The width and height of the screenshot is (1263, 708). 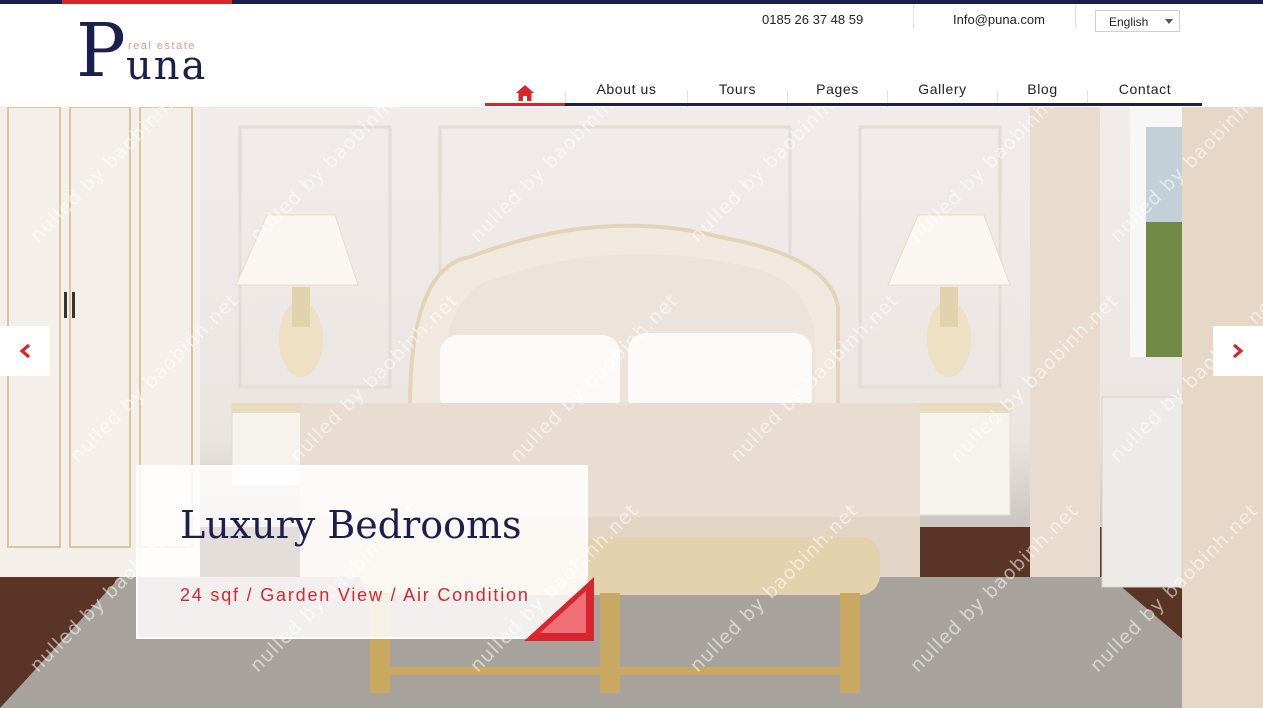 I want to click on slider-next-button, so click(x=1238, y=351).